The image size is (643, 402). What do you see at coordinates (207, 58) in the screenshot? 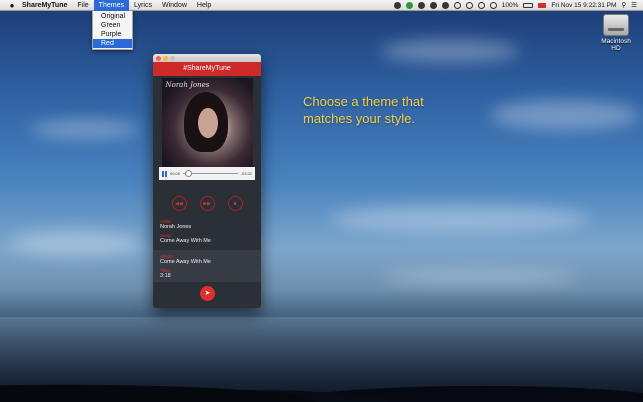
I see `window-titlebar` at bounding box center [207, 58].